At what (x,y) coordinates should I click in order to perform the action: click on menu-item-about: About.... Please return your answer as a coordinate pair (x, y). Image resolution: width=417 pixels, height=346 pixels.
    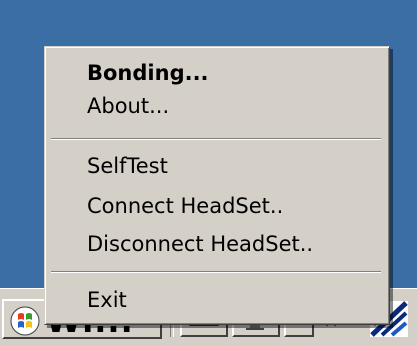
    Looking at the image, I should click on (128, 106).